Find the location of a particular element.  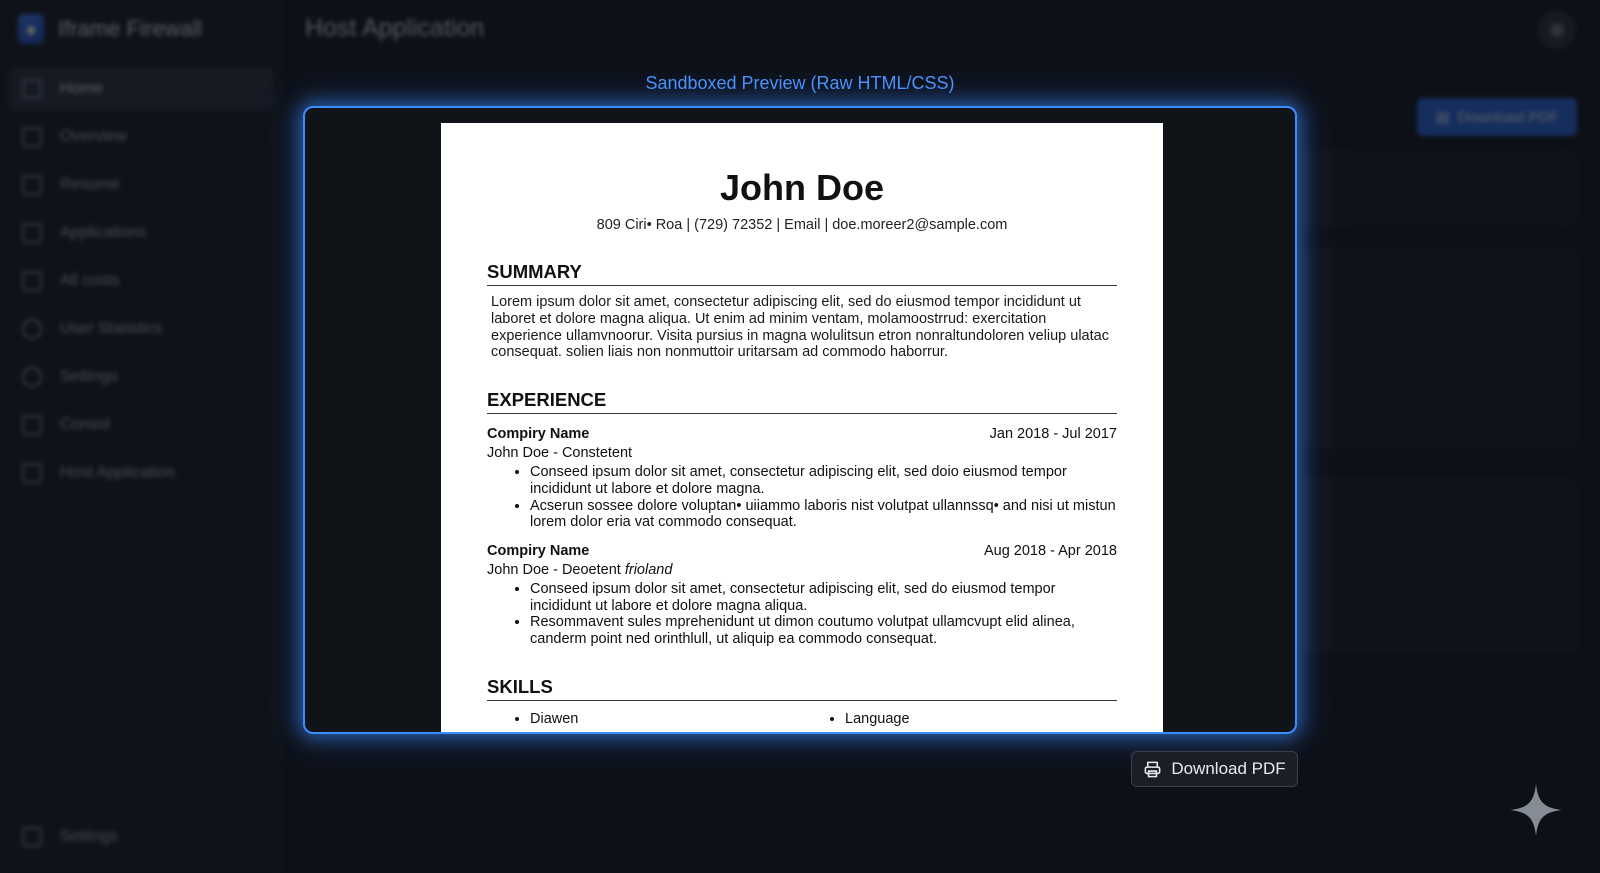

job-role-italic: frioland is located at coordinates (648, 570).